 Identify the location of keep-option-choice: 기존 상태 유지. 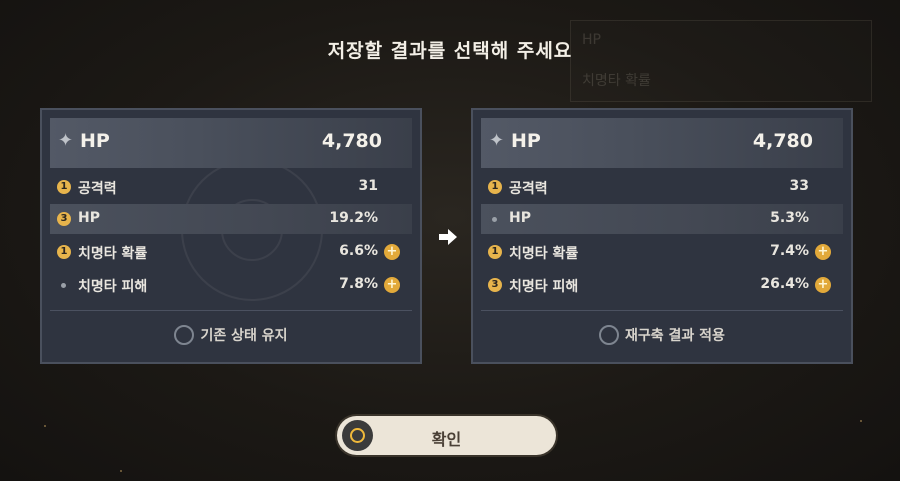
(231, 335).